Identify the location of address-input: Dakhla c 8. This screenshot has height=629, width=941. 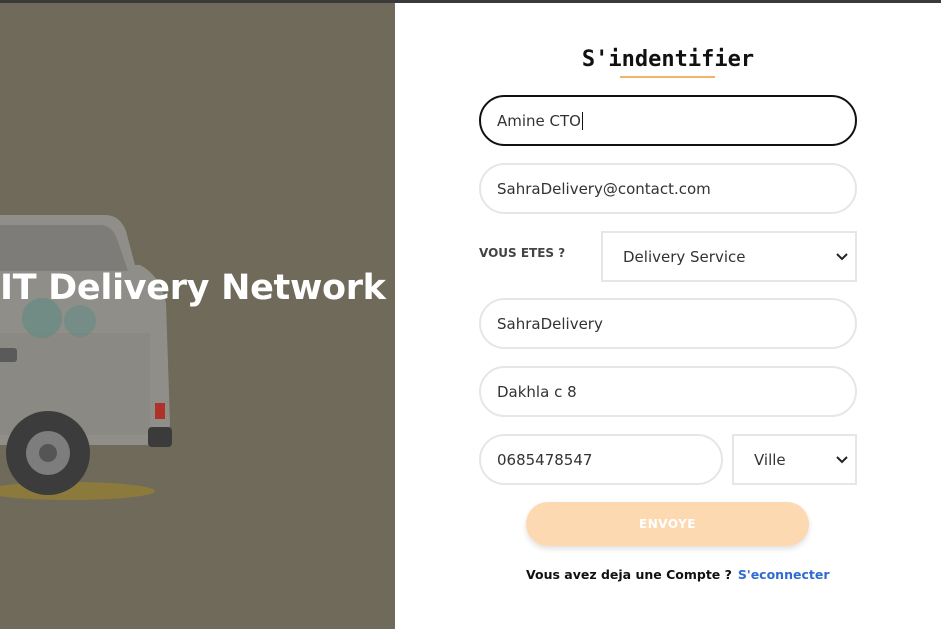
(668, 391).